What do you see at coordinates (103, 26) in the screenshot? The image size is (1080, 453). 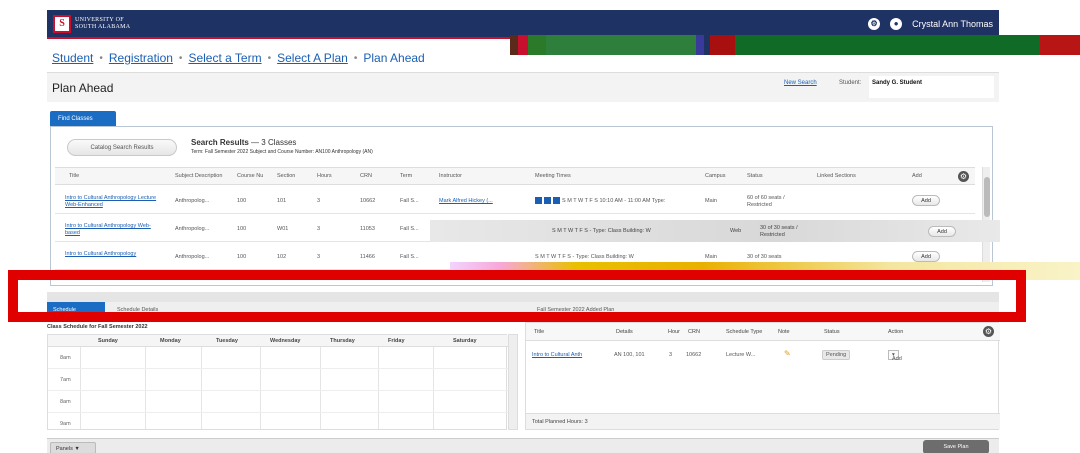 I see `logo-line2: SOUTH ALABAMA` at bounding box center [103, 26].